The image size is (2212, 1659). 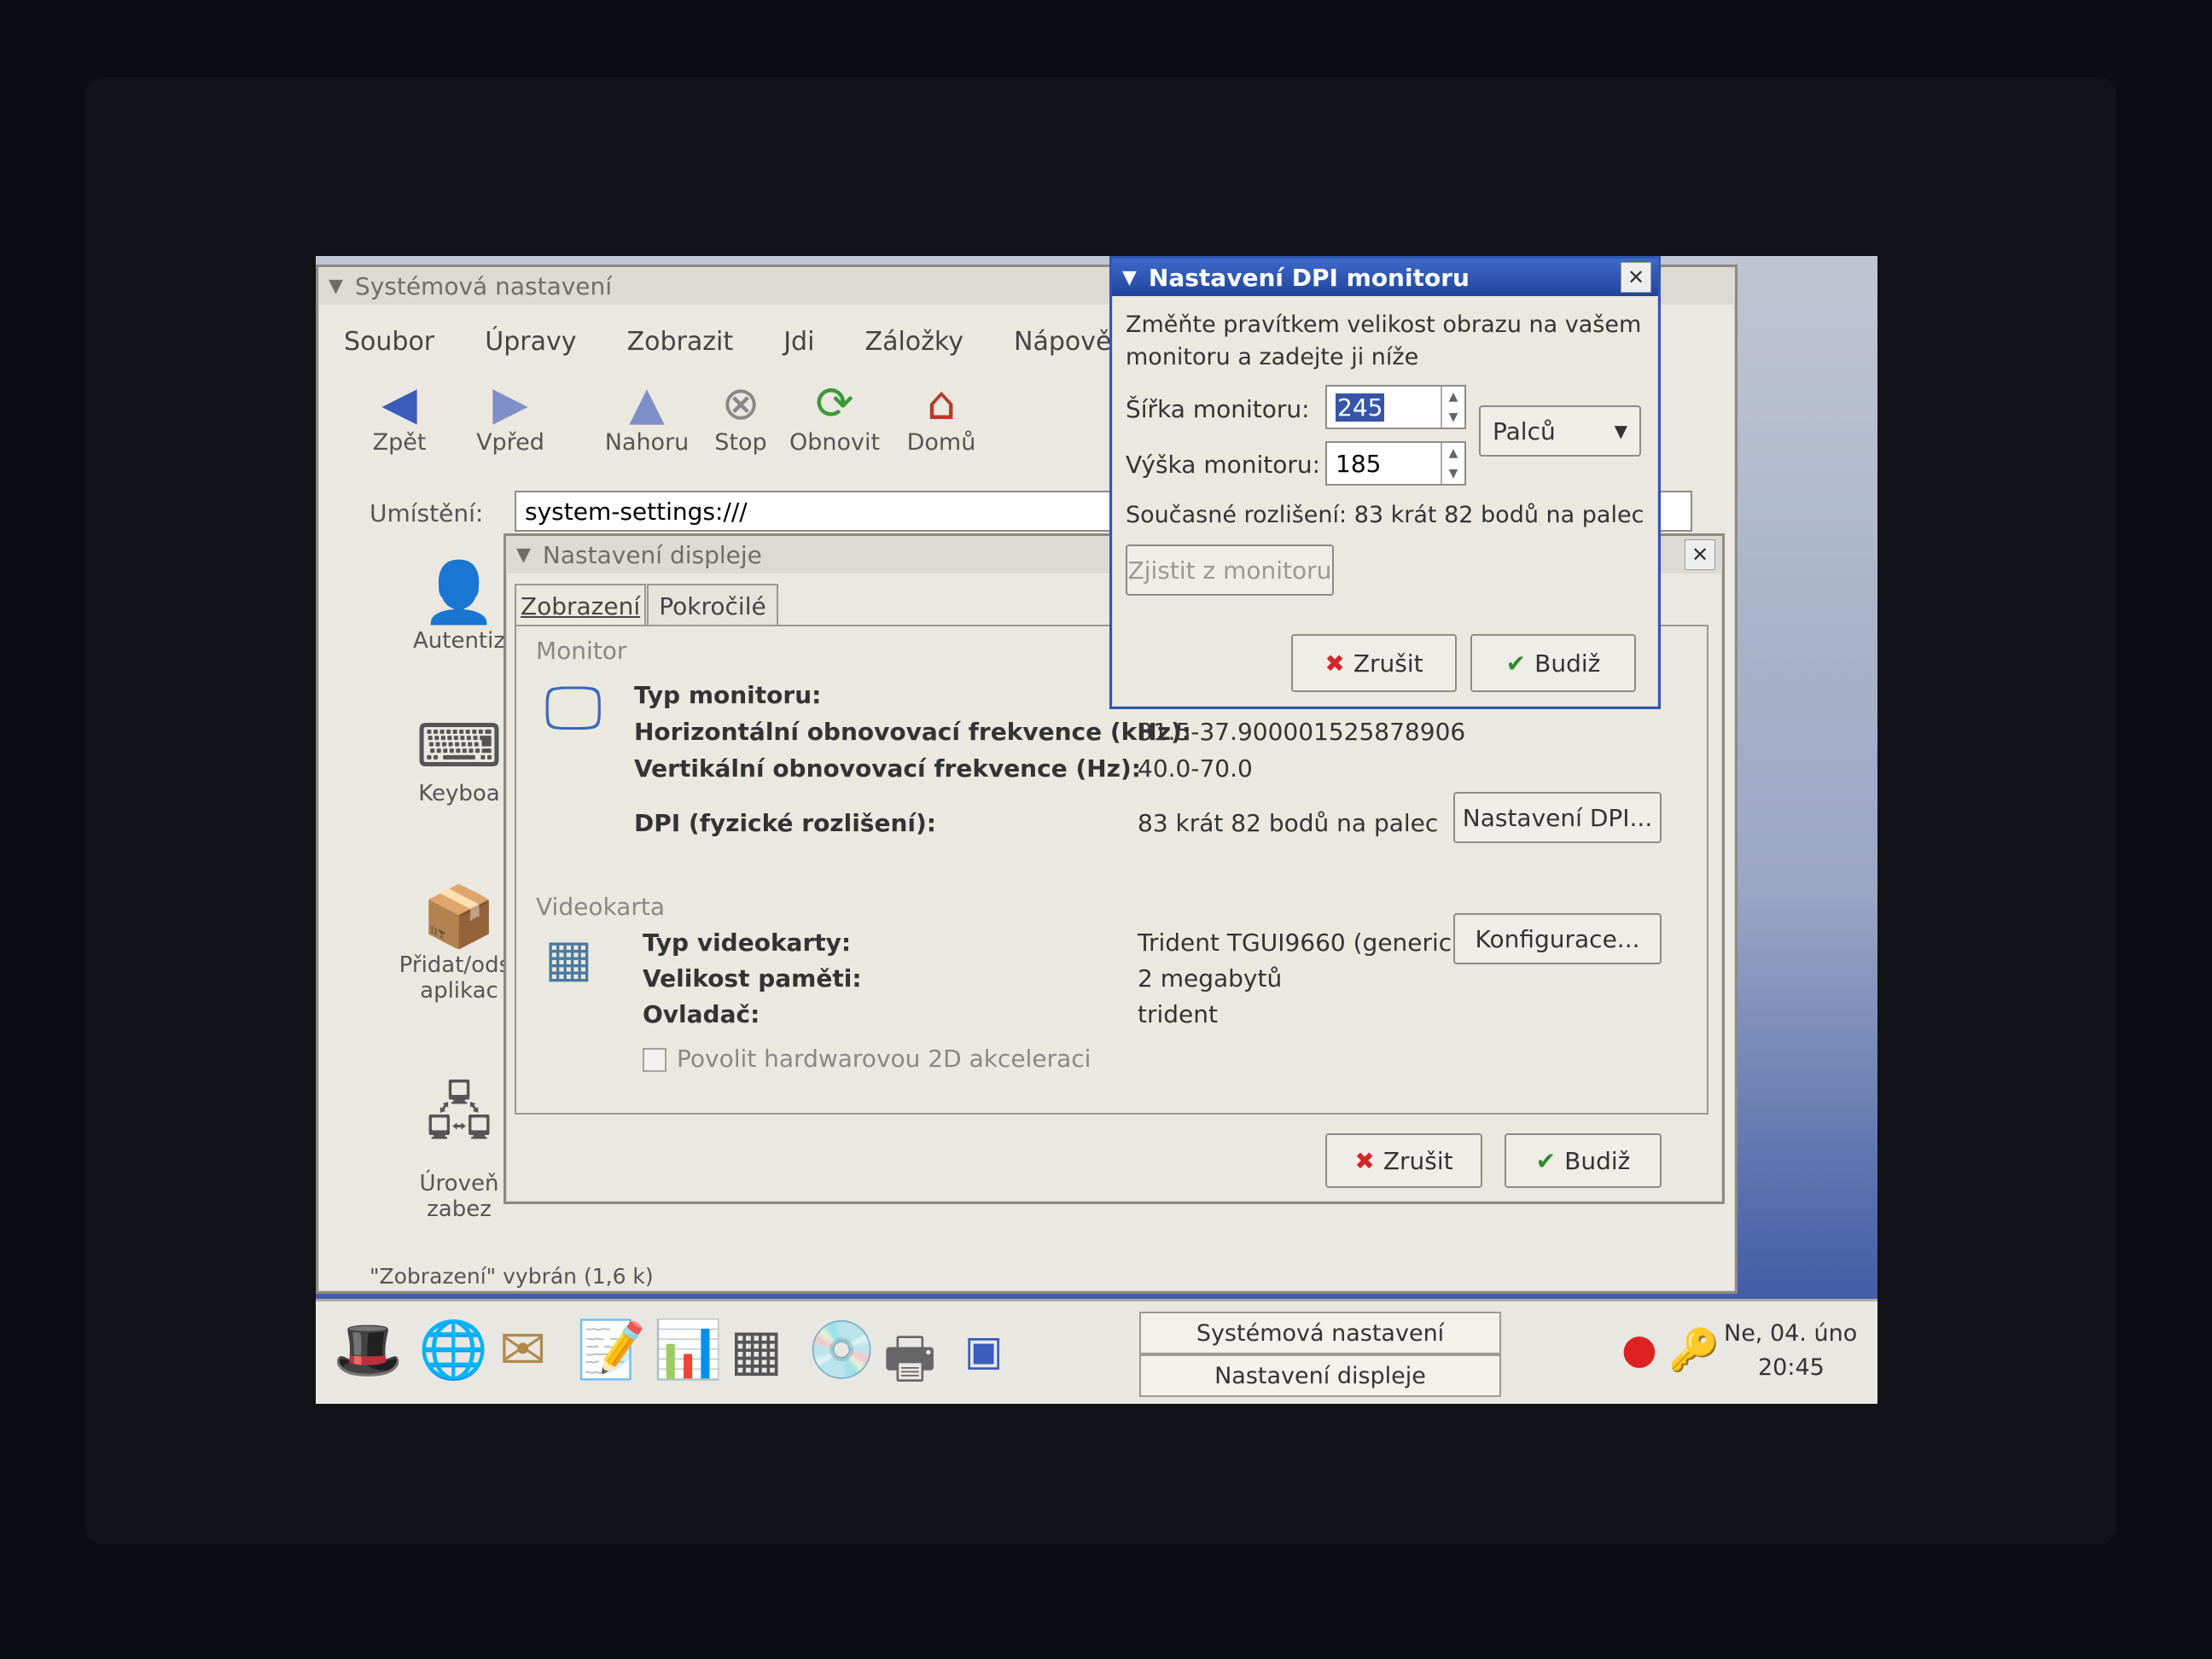 What do you see at coordinates (1524, 430) in the screenshot?
I see `unit-value: Palců` at bounding box center [1524, 430].